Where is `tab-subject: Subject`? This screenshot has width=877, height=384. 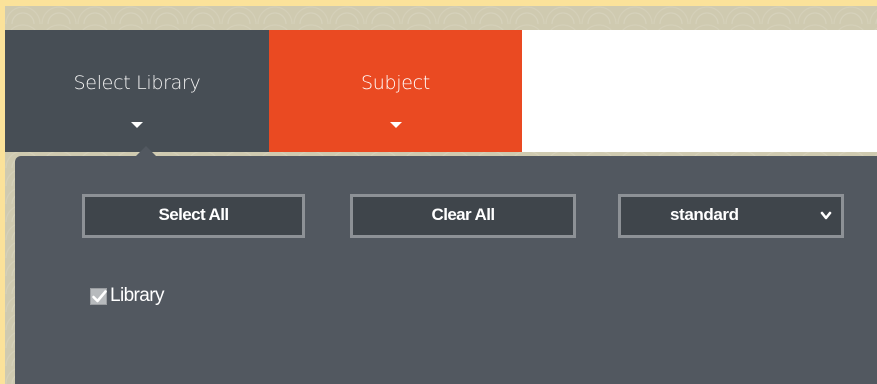 tab-subject: Subject is located at coordinates (395, 91).